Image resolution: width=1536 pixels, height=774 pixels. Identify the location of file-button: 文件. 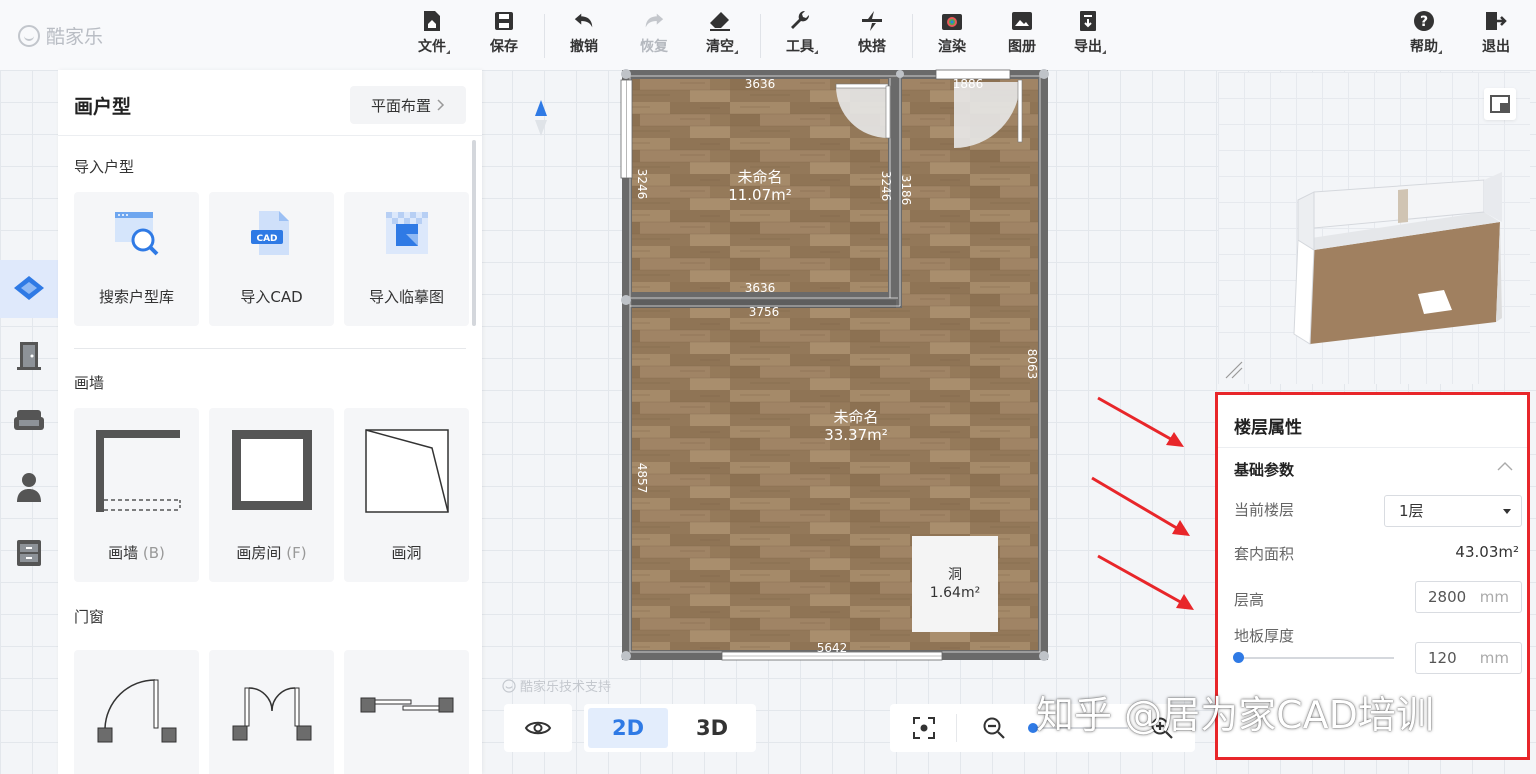
(432, 36).